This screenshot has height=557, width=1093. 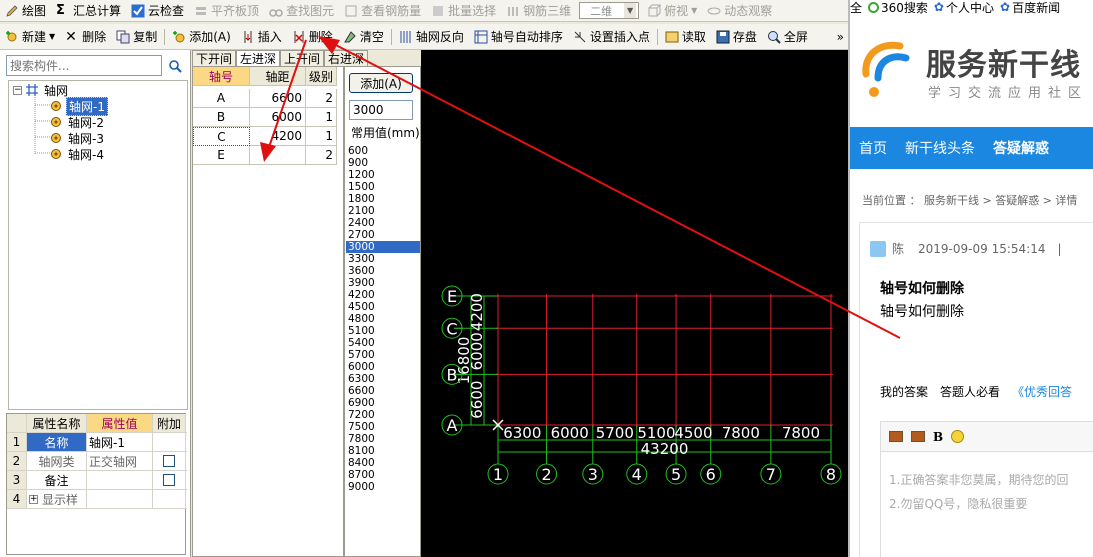 What do you see at coordinates (463, 10) in the screenshot?
I see `batch-select-button: 批量选择` at bounding box center [463, 10].